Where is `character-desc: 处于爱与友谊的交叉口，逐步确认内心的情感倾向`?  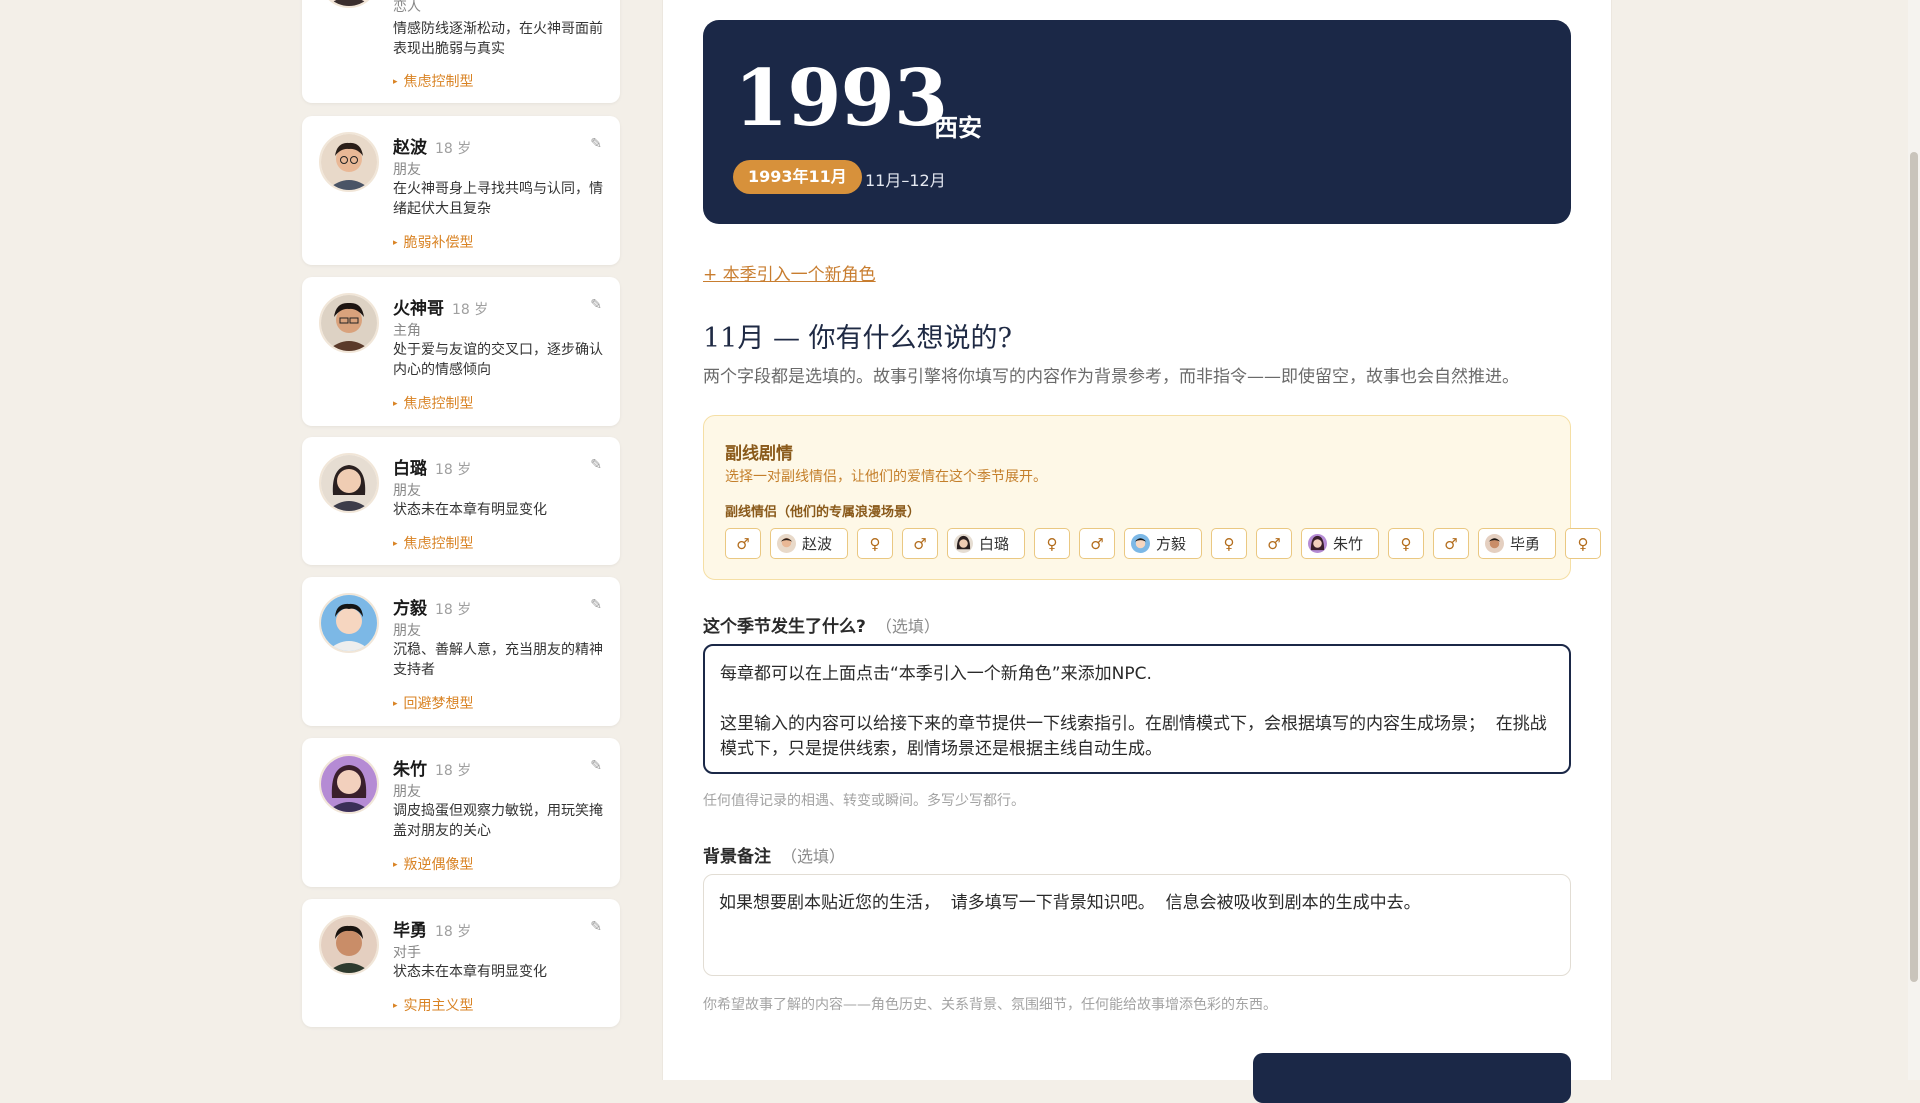
character-desc: 处于爱与友谊的交叉口，逐步确认内心的情感倾向 is located at coordinates (498, 360).